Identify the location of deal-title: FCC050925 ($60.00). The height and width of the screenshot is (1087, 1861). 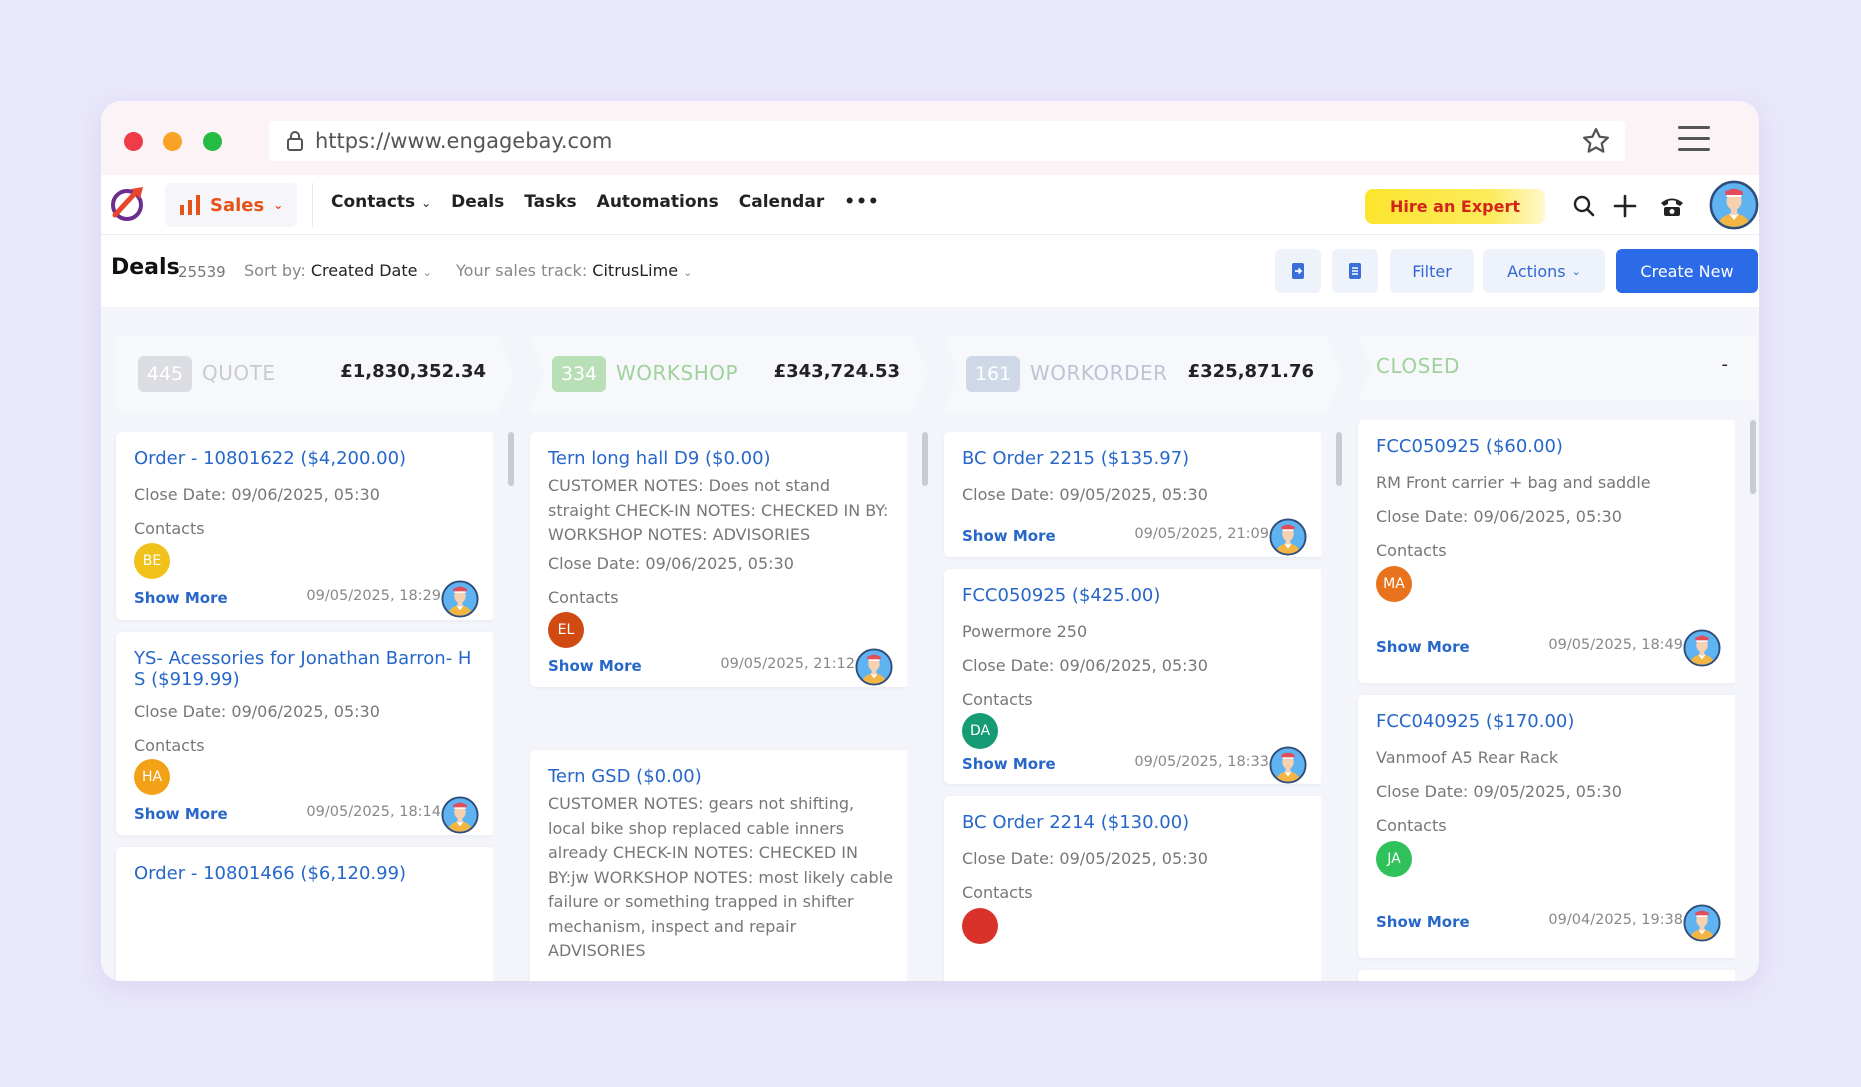
(1551, 446).